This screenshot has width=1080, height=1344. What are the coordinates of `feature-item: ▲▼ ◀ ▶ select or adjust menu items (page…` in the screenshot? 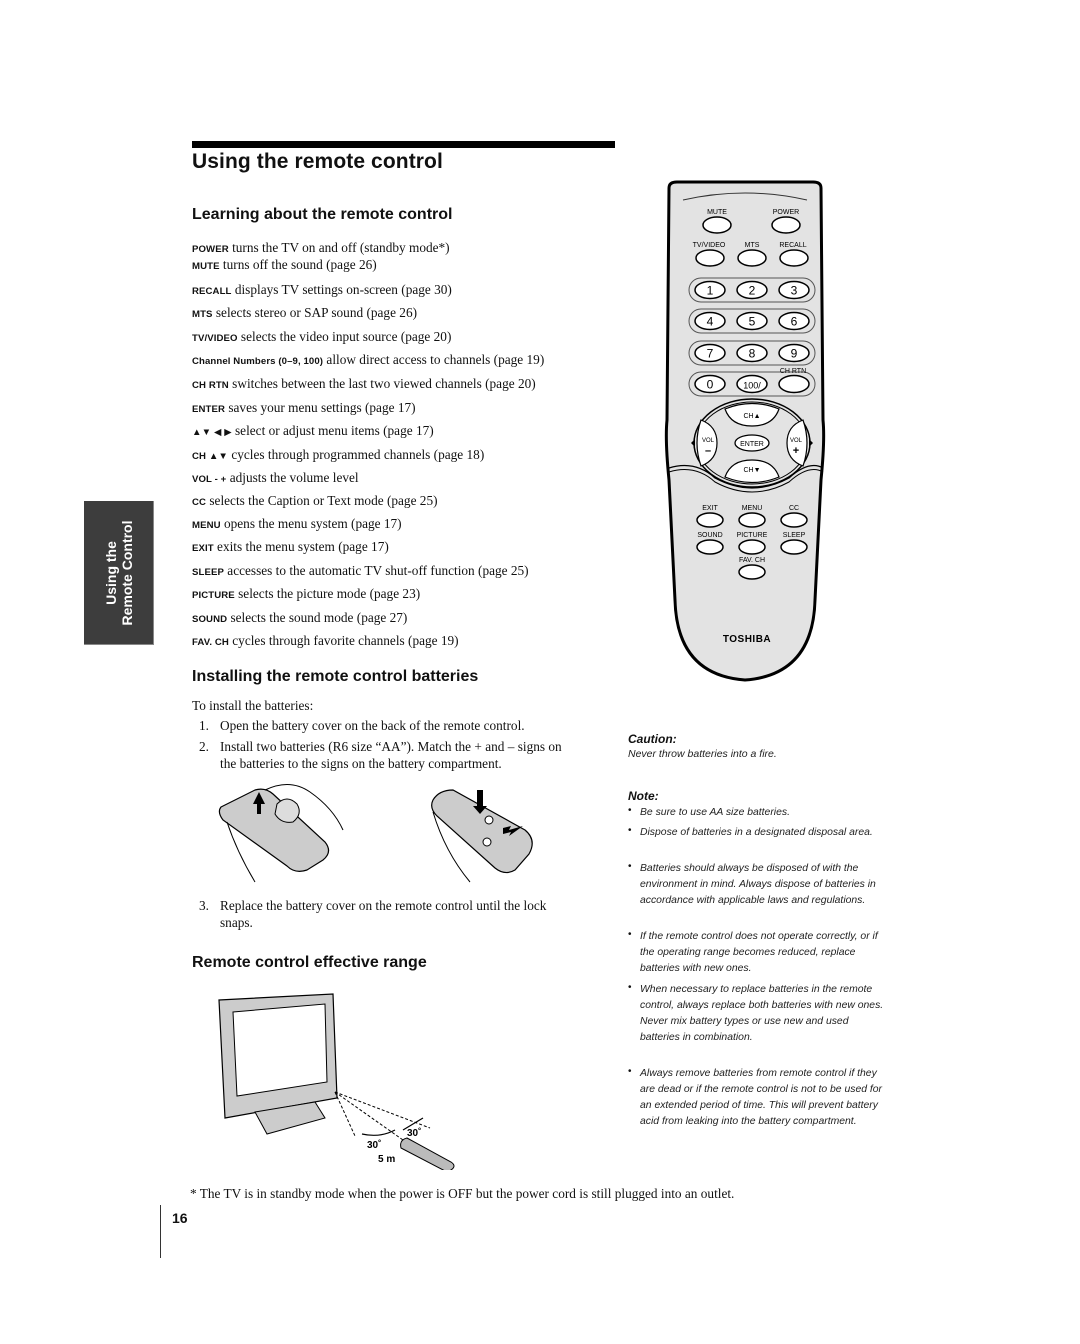 It's located at (313, 432).